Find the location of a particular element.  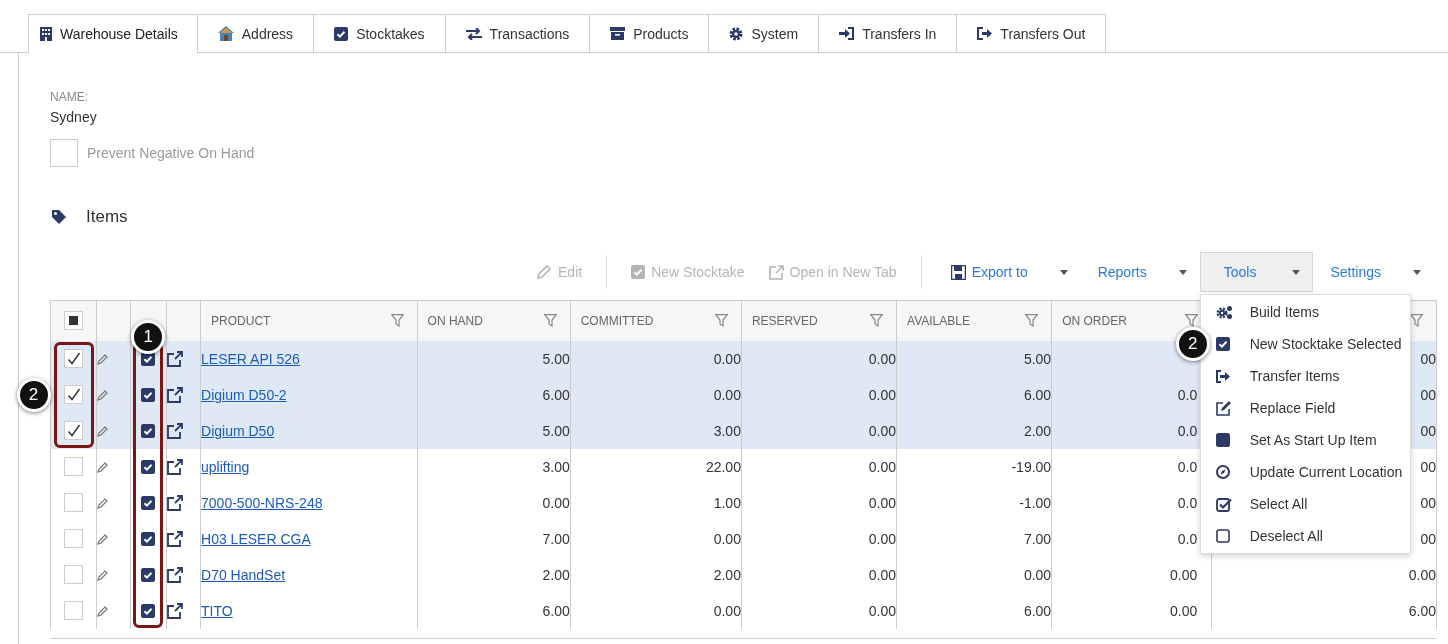

menu-item: Select All is located at coordinates (1312, 504).